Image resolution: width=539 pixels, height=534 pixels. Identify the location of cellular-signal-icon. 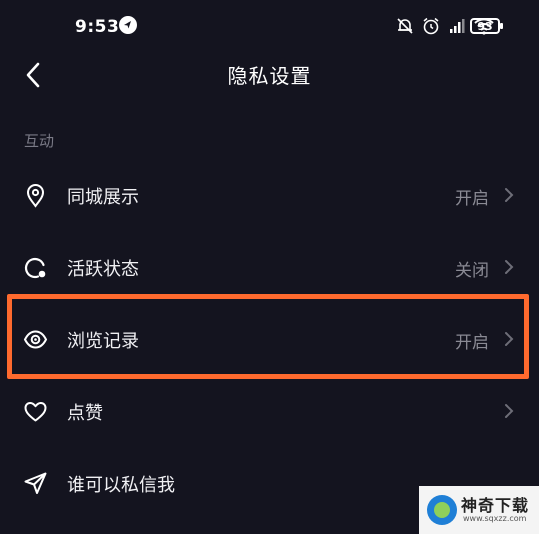
(457, 26).